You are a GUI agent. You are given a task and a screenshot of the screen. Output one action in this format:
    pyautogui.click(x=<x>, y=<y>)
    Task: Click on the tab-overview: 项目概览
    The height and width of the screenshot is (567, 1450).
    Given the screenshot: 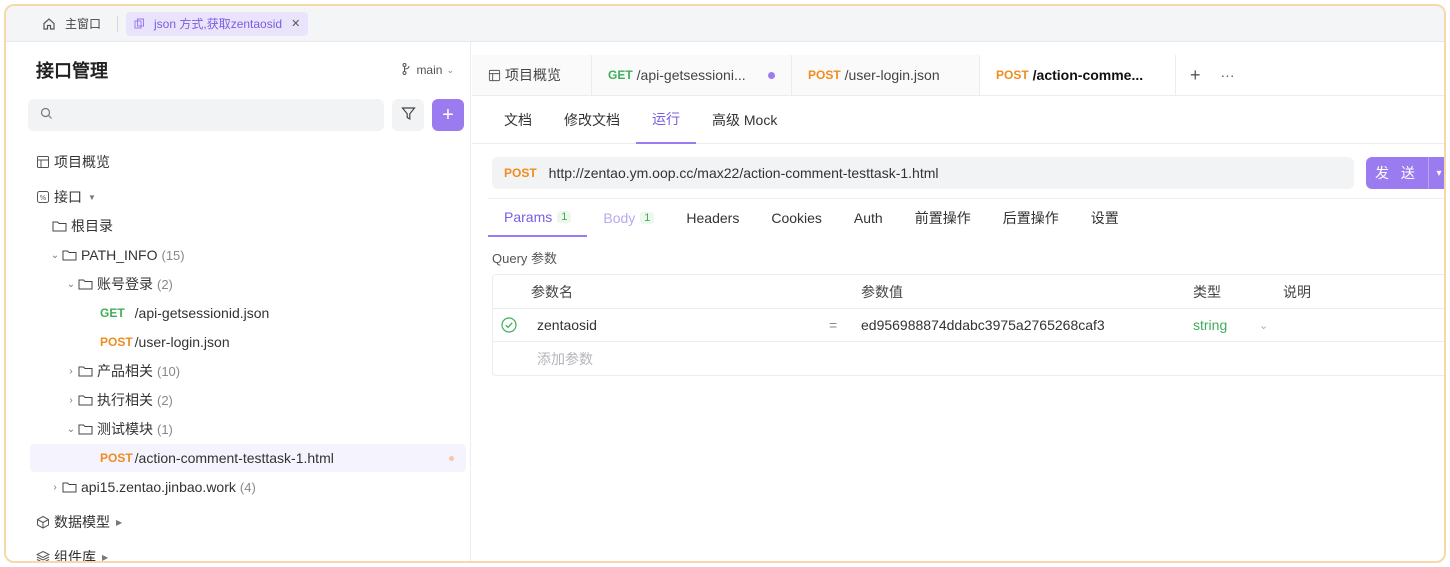 What is the action you would take?
    pyautogui.click(x=532, y=75)
    